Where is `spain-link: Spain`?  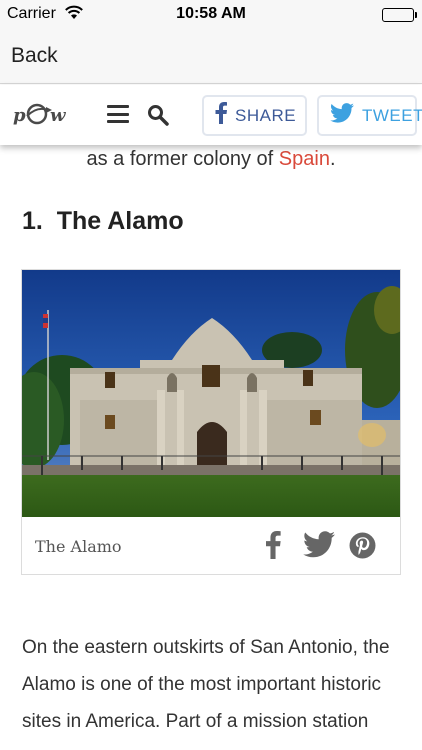 spain-link: Spain is located at coordinates (304, 159).